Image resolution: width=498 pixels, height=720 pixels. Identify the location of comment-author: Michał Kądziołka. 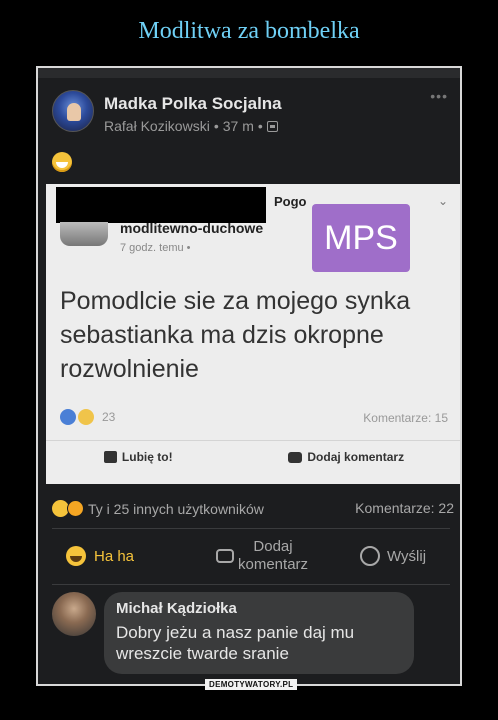
(176, 608).